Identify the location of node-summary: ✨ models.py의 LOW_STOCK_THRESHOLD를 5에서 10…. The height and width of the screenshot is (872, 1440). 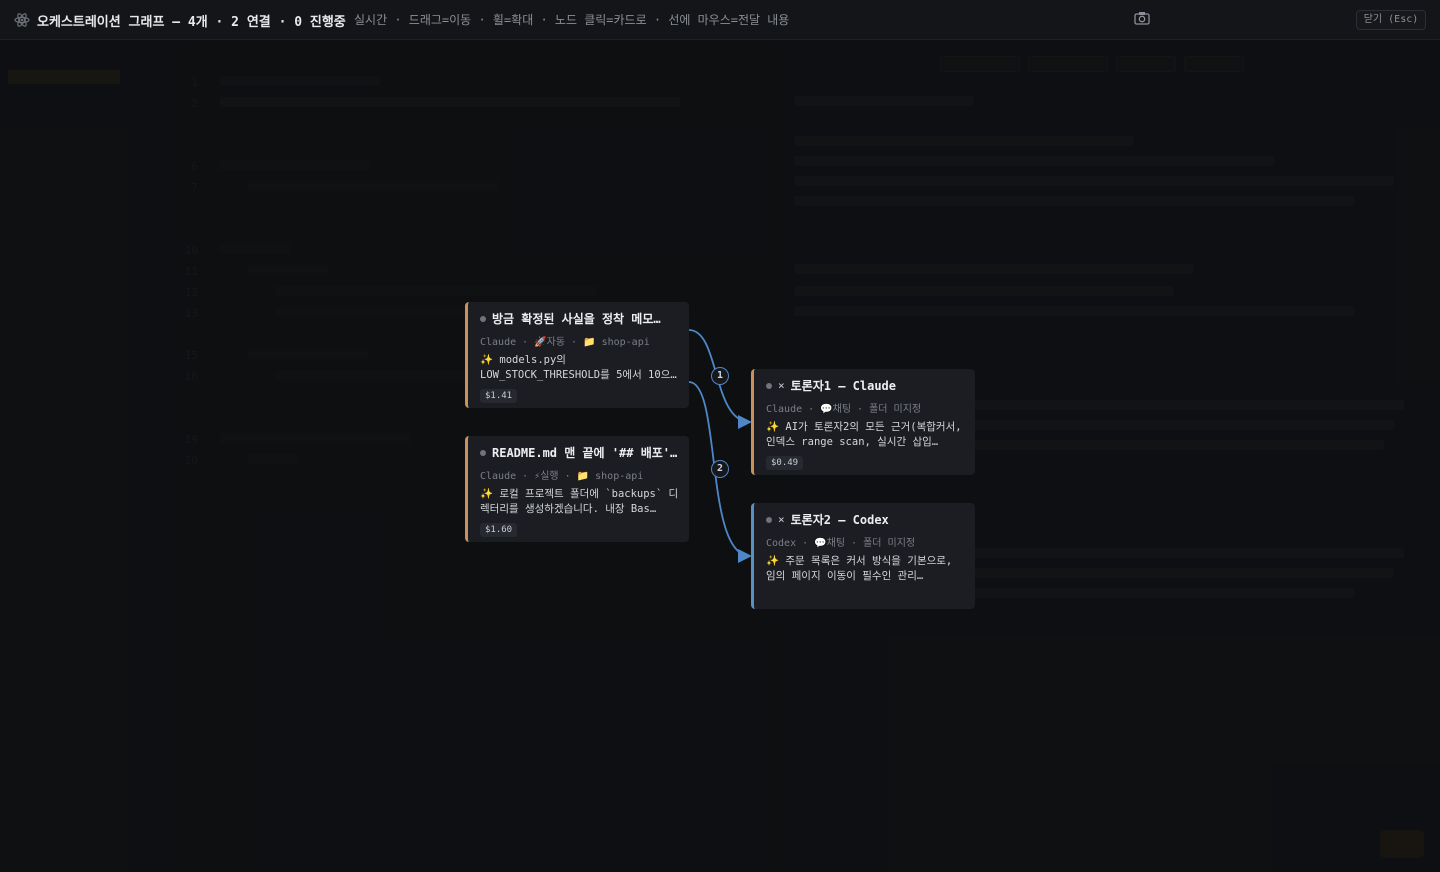
(575, 367).